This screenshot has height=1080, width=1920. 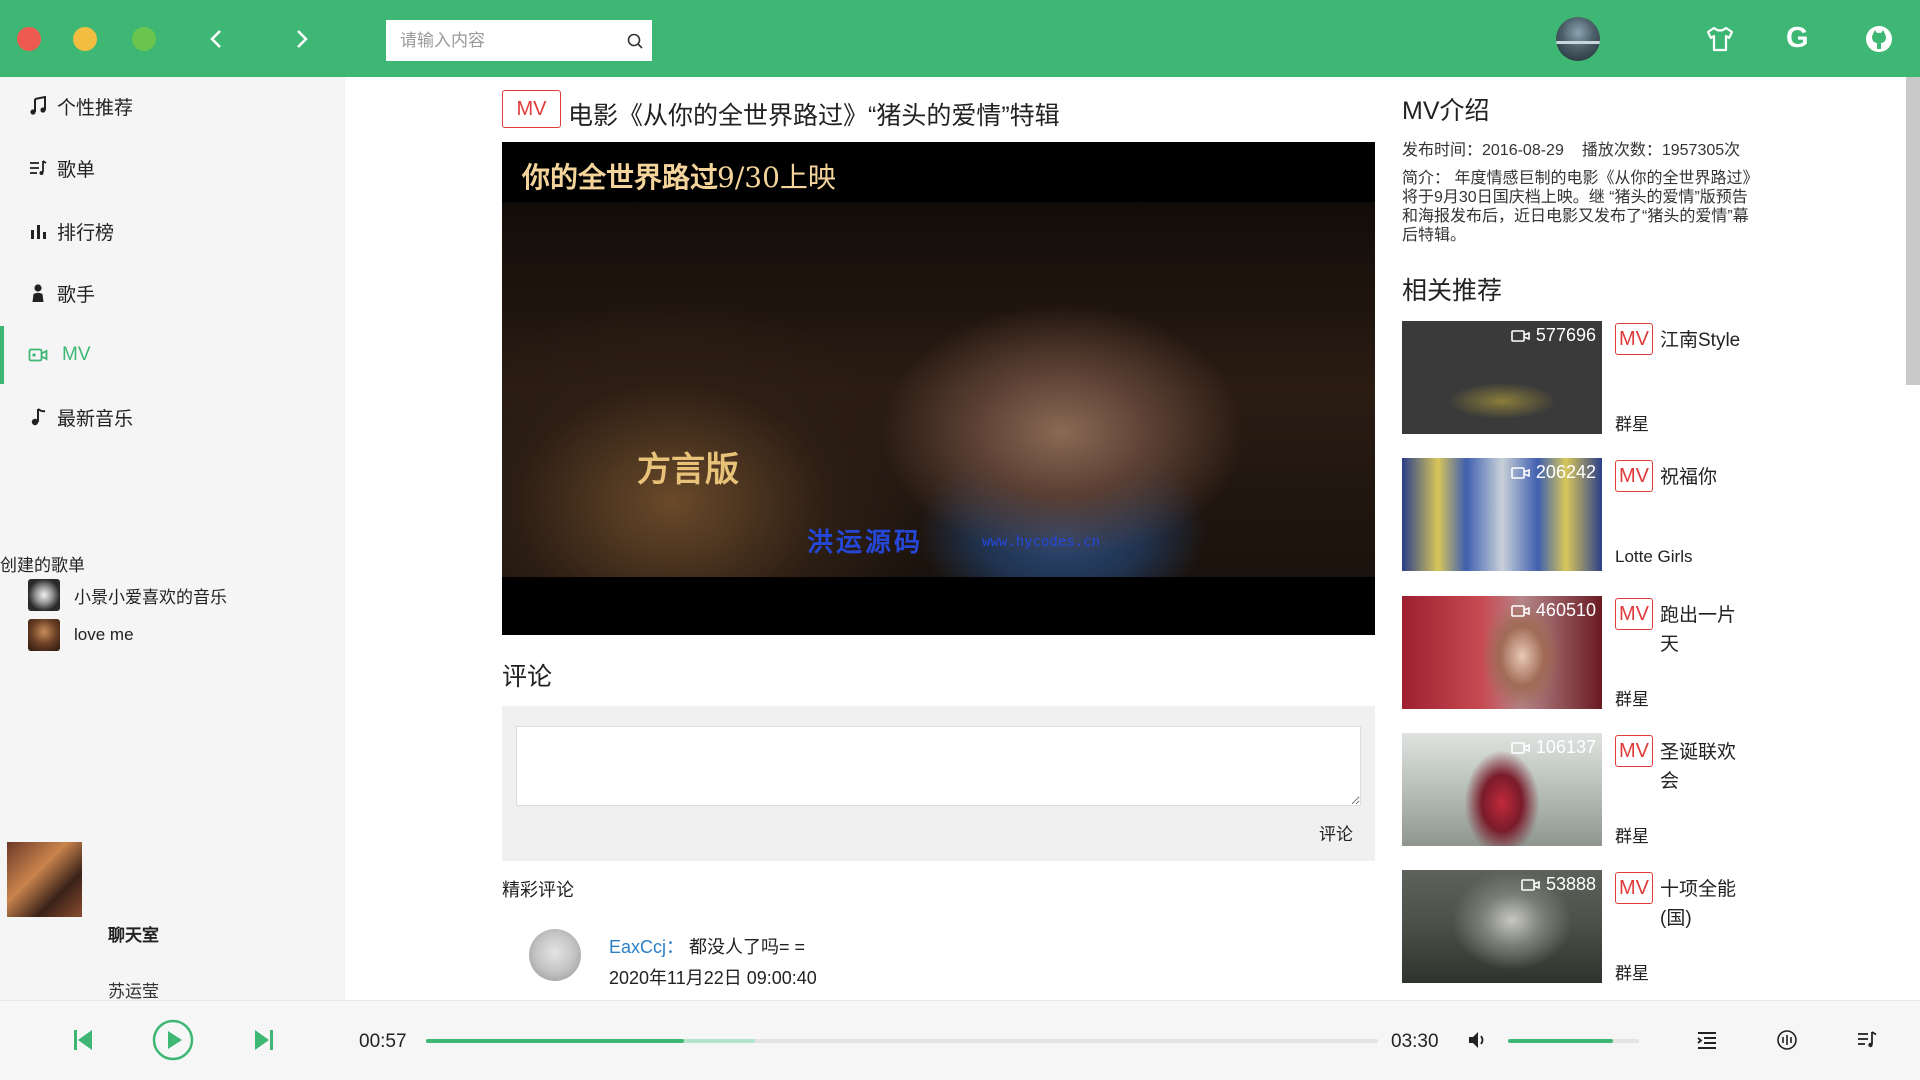 What do you see at coordinates (1879, 39) in the screenshot?
I see `github-icon` at bounding box center [1879, 39].